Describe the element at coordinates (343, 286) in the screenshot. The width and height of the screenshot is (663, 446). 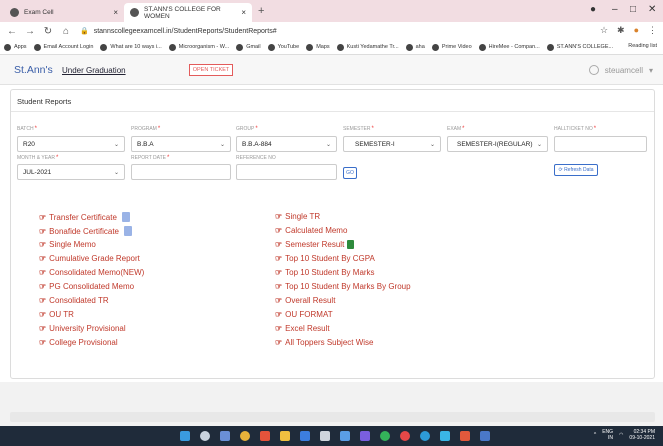
I see `link-top10-marks-group: ☞ Top 10 Student By Marks By Group` at that location.